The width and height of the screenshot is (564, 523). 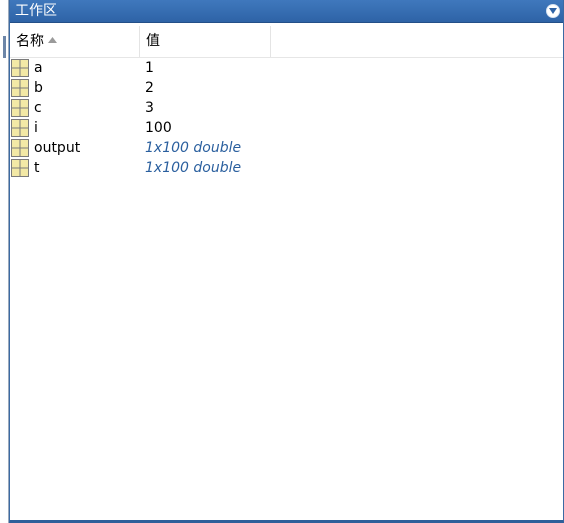 What do you see at coordinates (149, 108) in the screenshot?
I see `variable-value: 3` at bounding box center [149, 108].